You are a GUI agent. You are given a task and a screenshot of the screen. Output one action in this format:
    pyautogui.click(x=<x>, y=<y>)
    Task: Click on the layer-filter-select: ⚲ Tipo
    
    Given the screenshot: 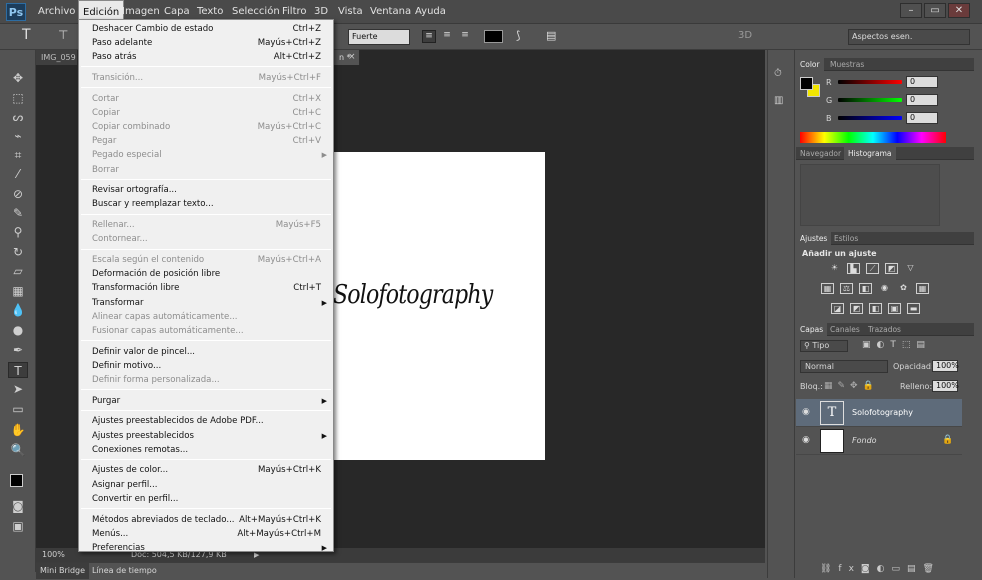 What is the action you would take?
    pyautogui.click(x=824, y=346)
    